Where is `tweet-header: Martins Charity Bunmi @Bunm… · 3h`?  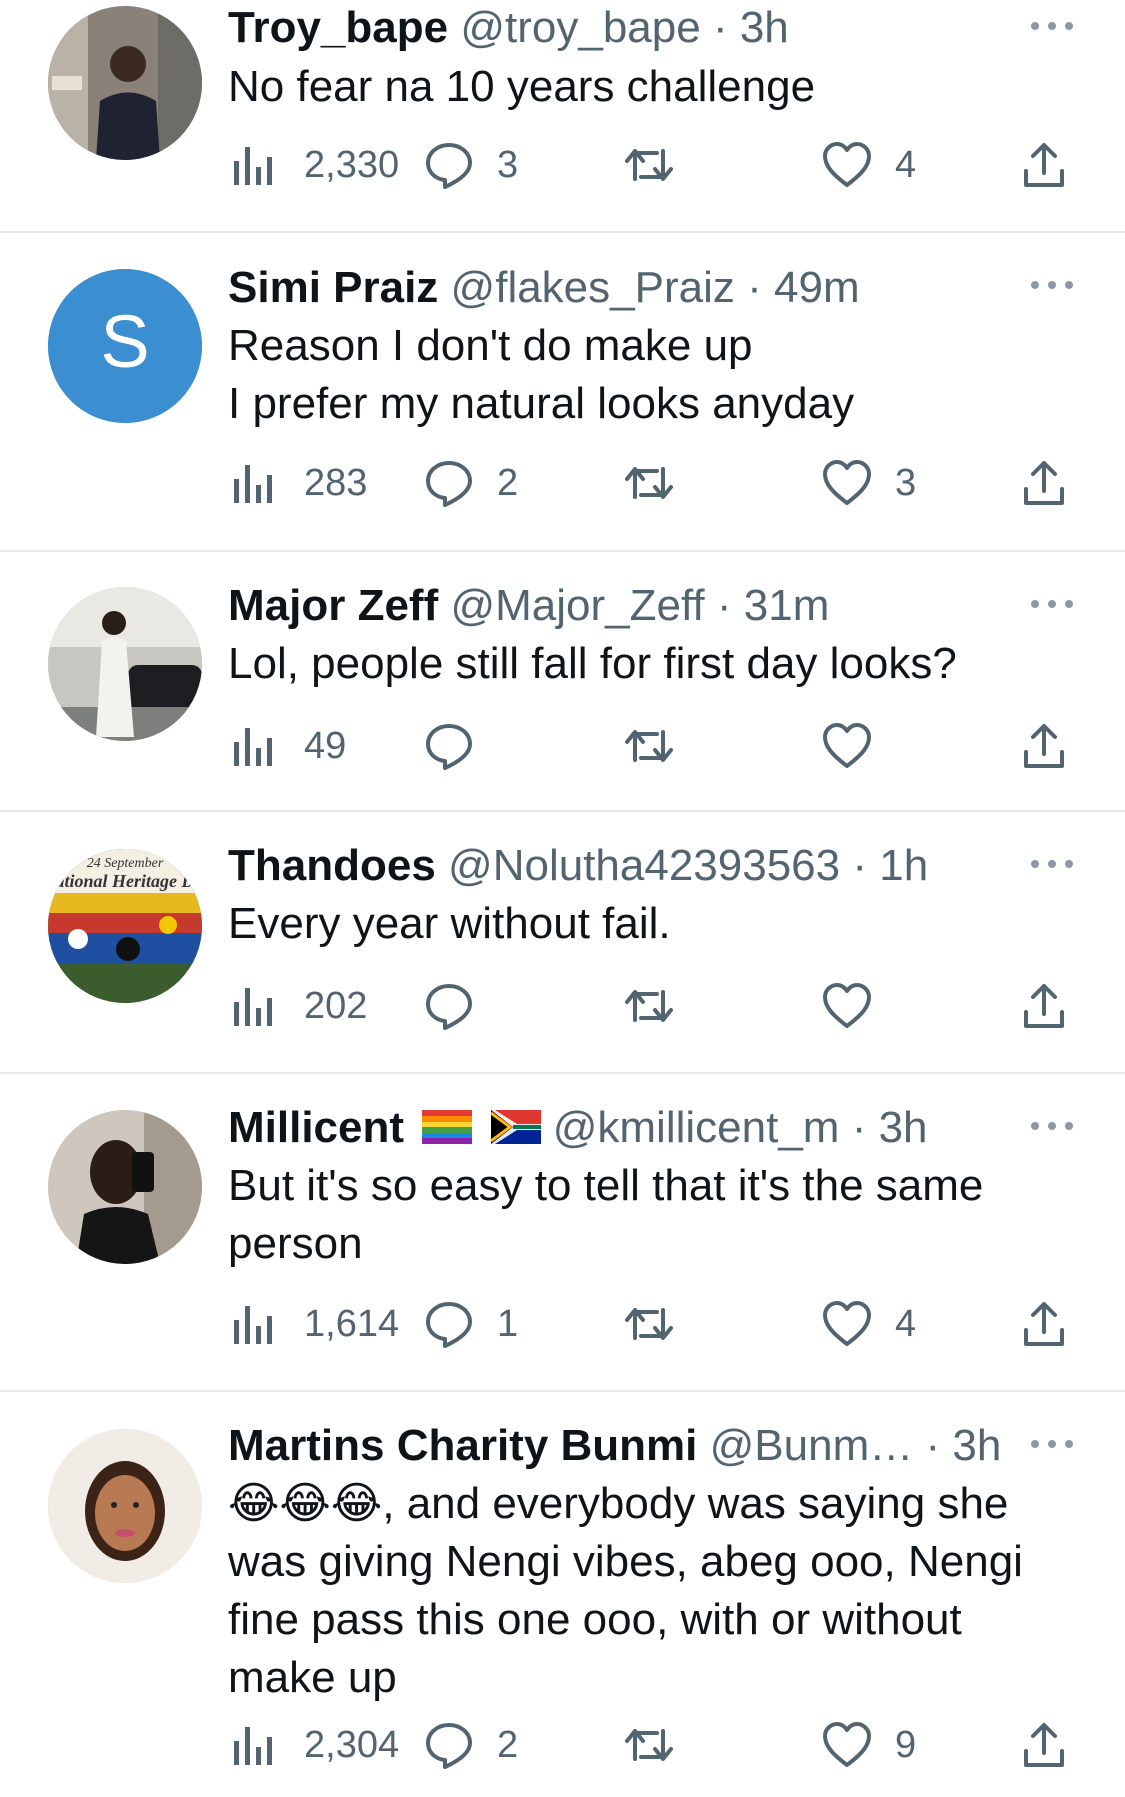
tweet-header: Martins Charity Bunmi @Bunm… · 3h is located at coordinates (646, 1448).